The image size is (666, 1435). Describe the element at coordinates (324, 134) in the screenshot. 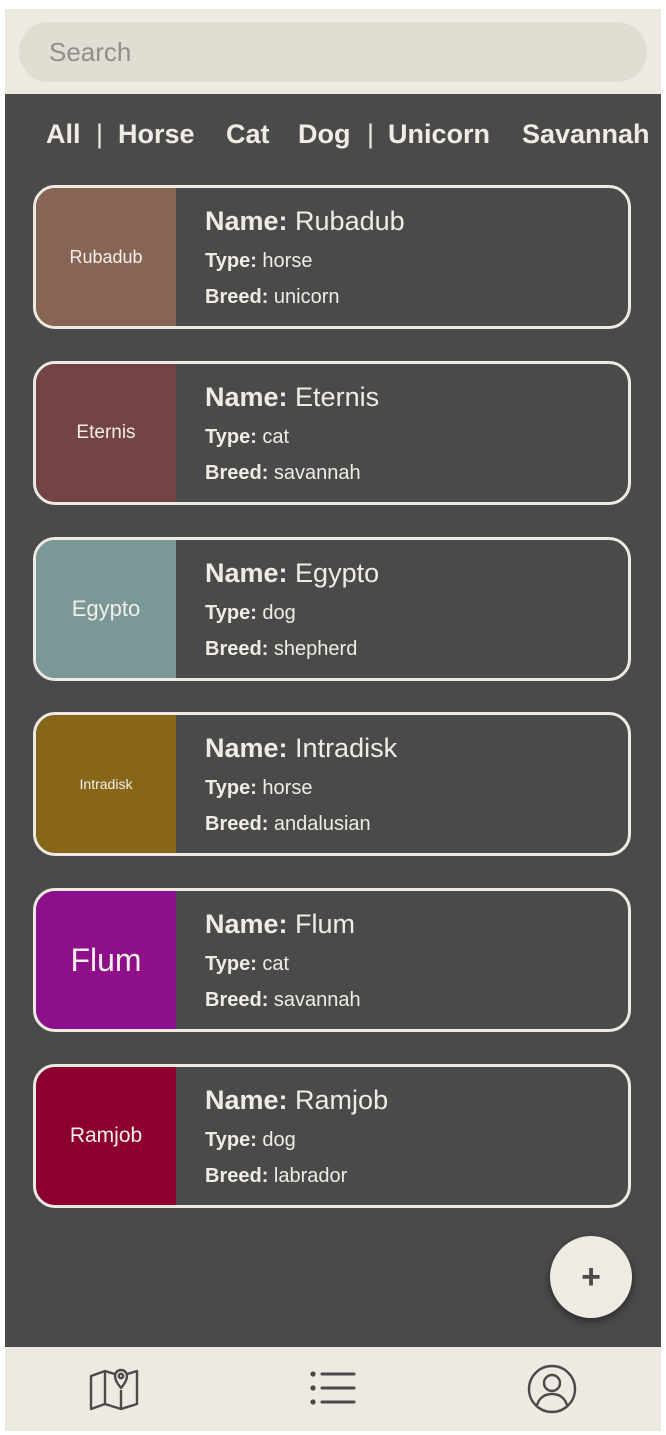

I see `filter-dog: Dog` at that location.